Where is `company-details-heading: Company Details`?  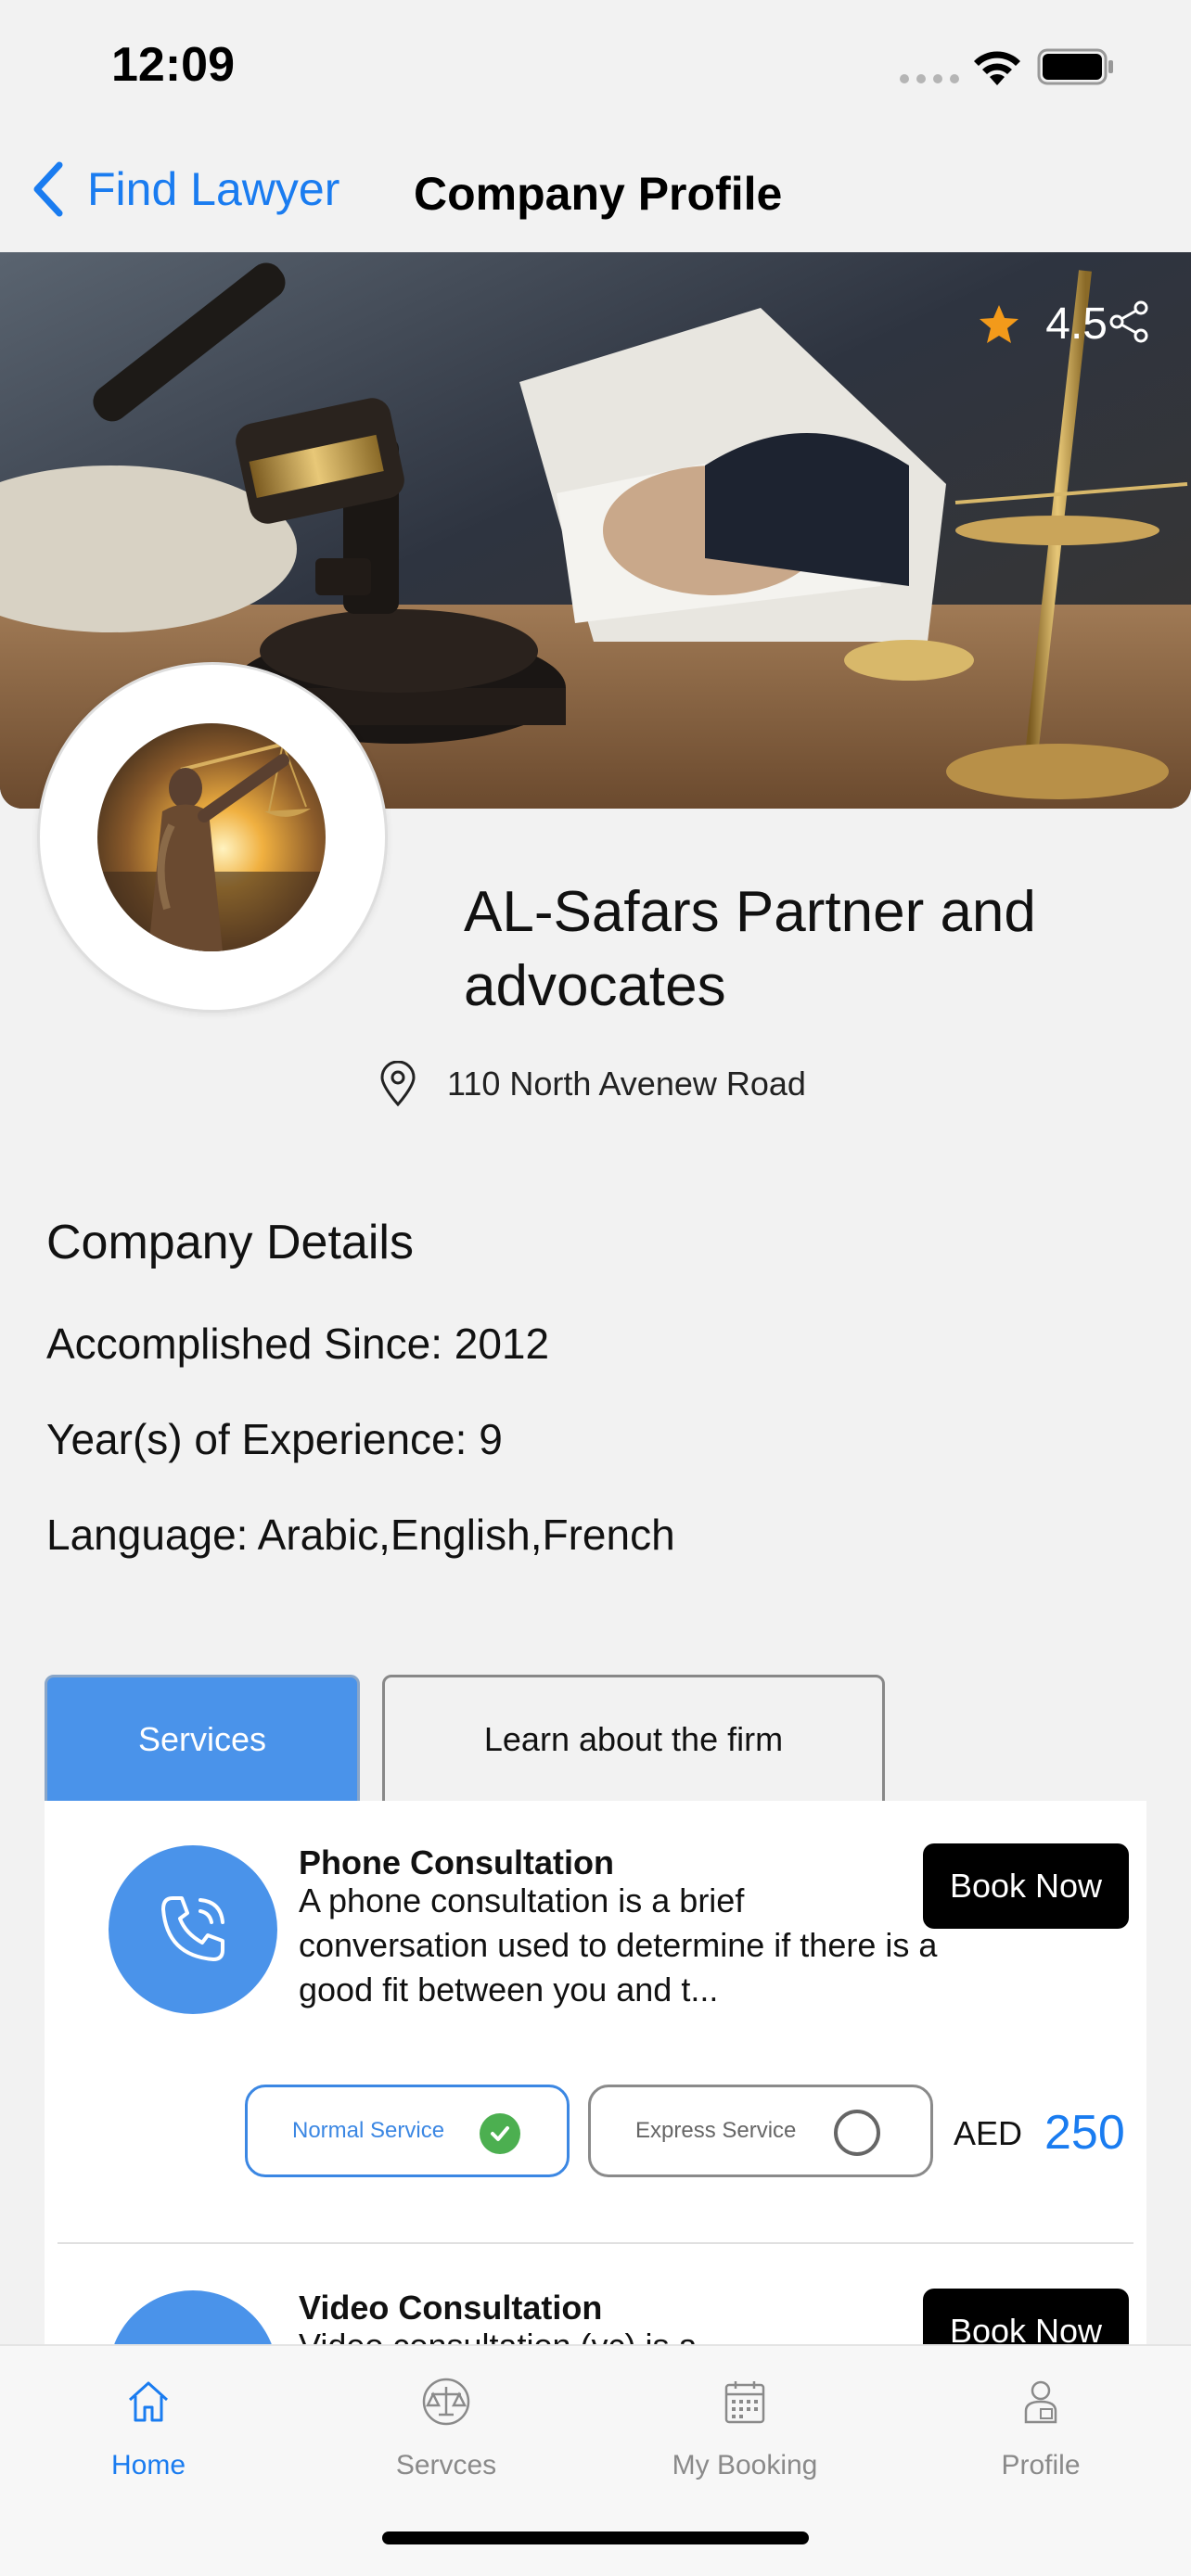
company-details-heading: Company Details is located at coordinates (230, 1243).